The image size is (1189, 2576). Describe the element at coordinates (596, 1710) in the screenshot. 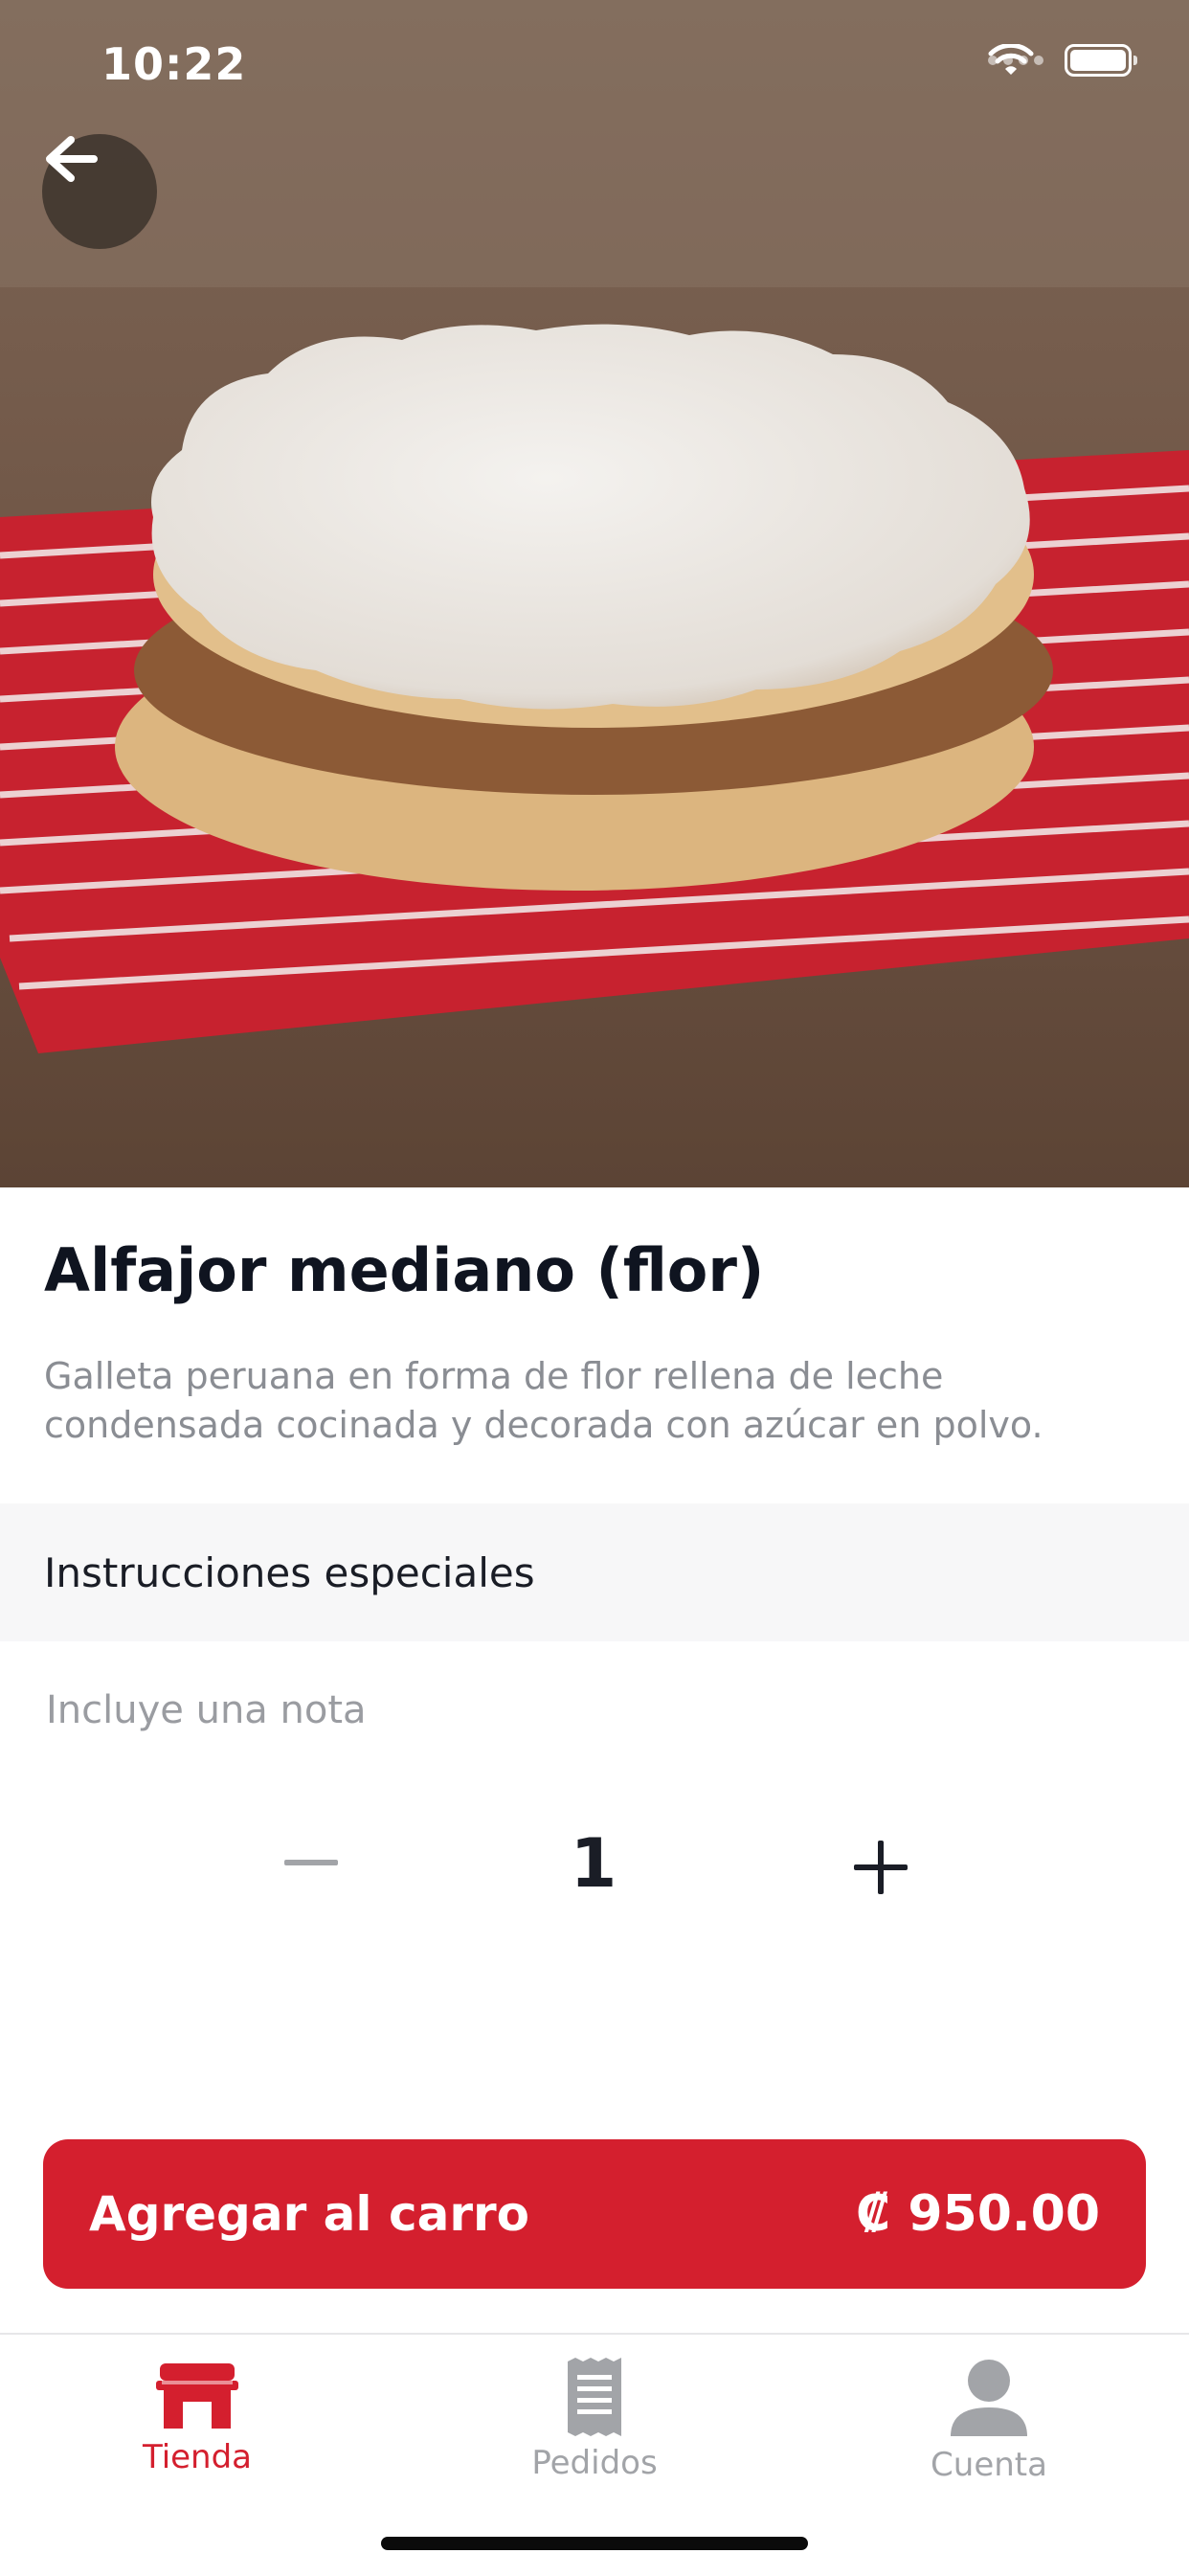

I see `note-input` at that location.